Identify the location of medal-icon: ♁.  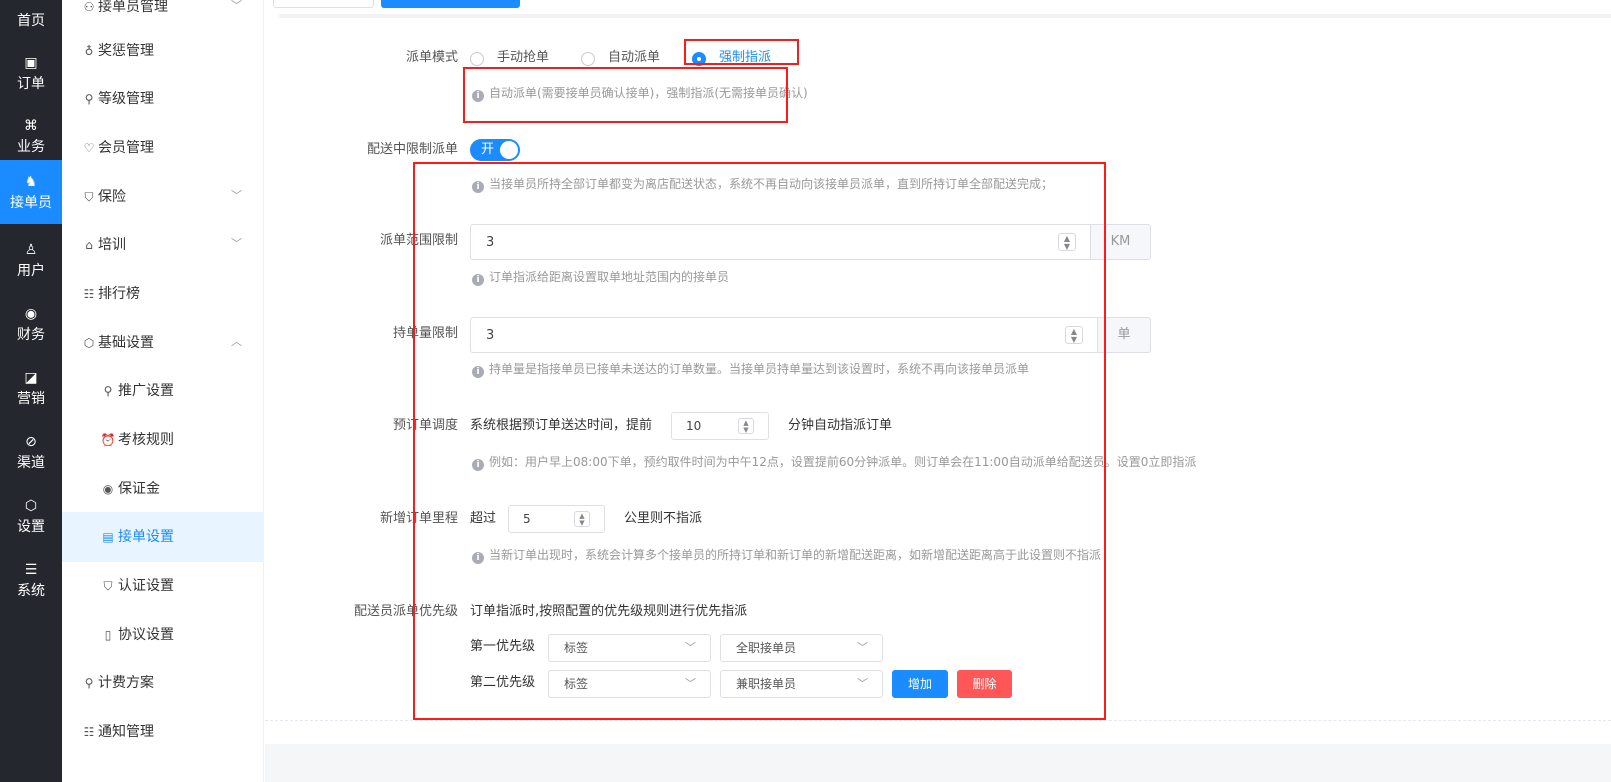
(89, 51).